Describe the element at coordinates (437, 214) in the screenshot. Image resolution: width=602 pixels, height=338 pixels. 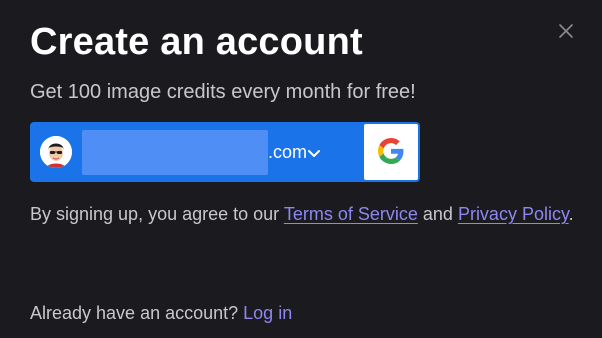
I see `terms-middle: and` at that location.